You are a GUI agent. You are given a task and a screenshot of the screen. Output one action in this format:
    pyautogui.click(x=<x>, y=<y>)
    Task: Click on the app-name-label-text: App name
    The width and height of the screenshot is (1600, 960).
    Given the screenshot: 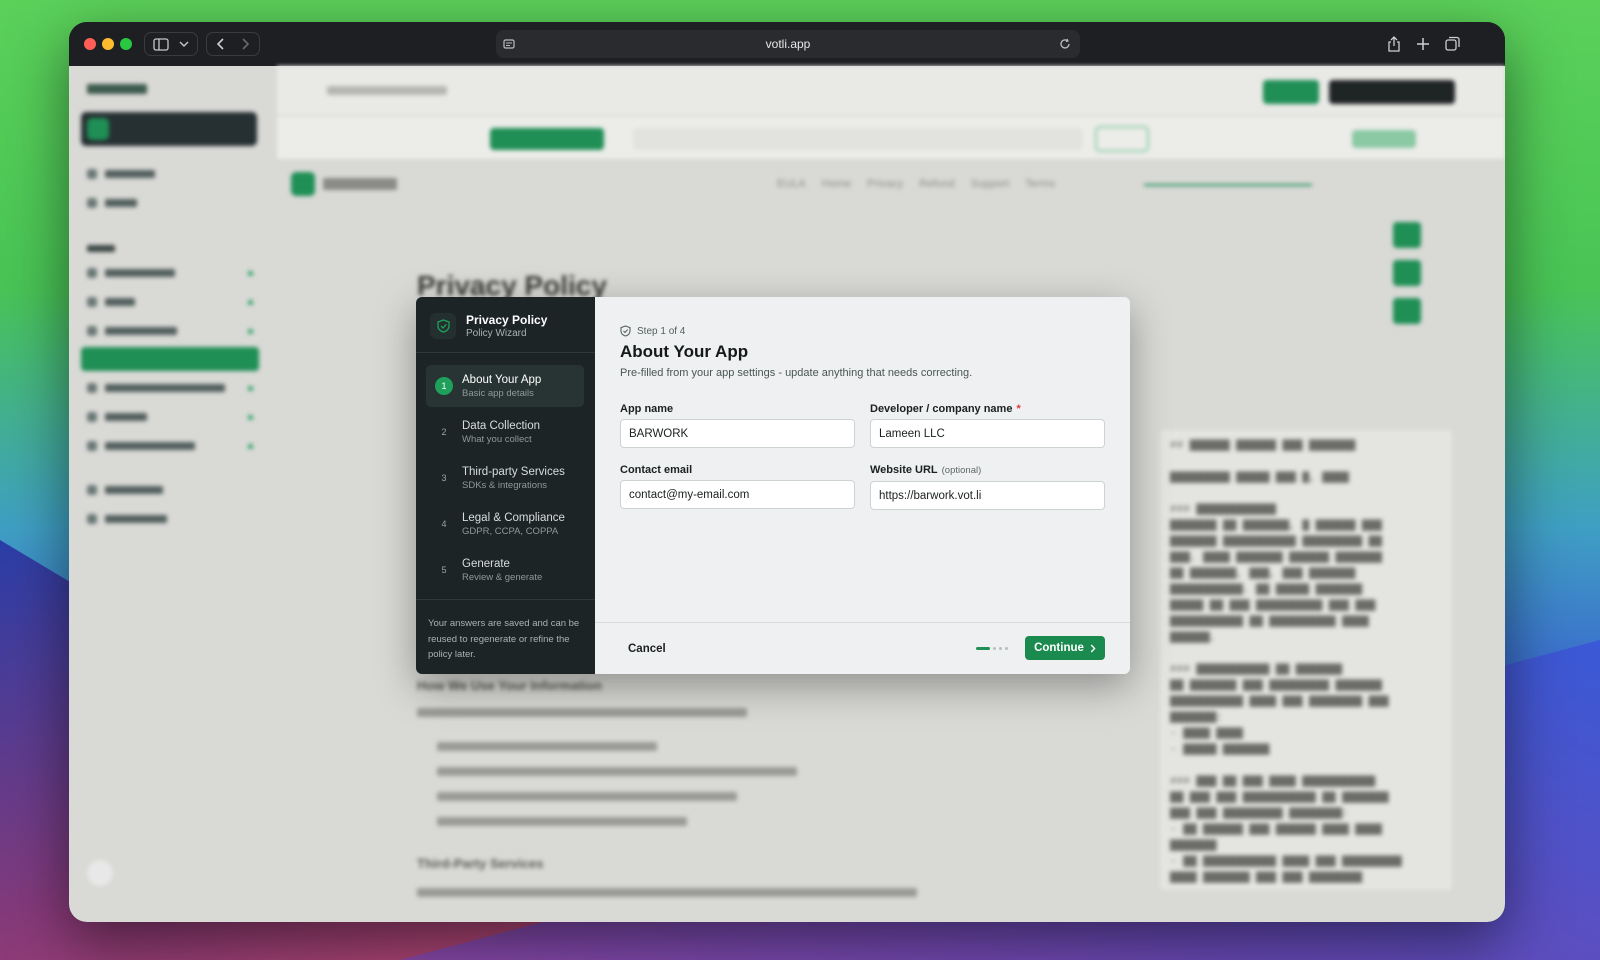 What is the action you would take?
    pyautogui.click(x=647, y=409)
    